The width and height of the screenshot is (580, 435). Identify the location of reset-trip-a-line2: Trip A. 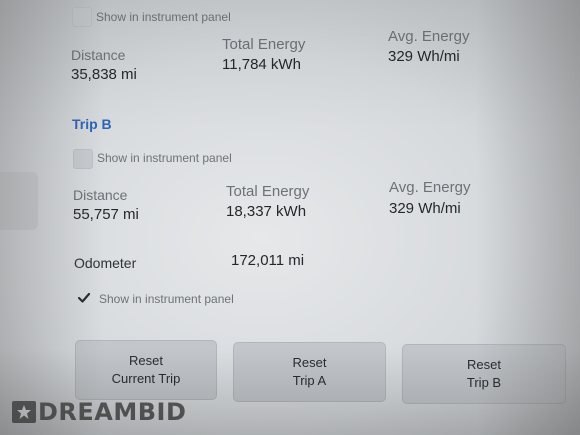
(309, 380).